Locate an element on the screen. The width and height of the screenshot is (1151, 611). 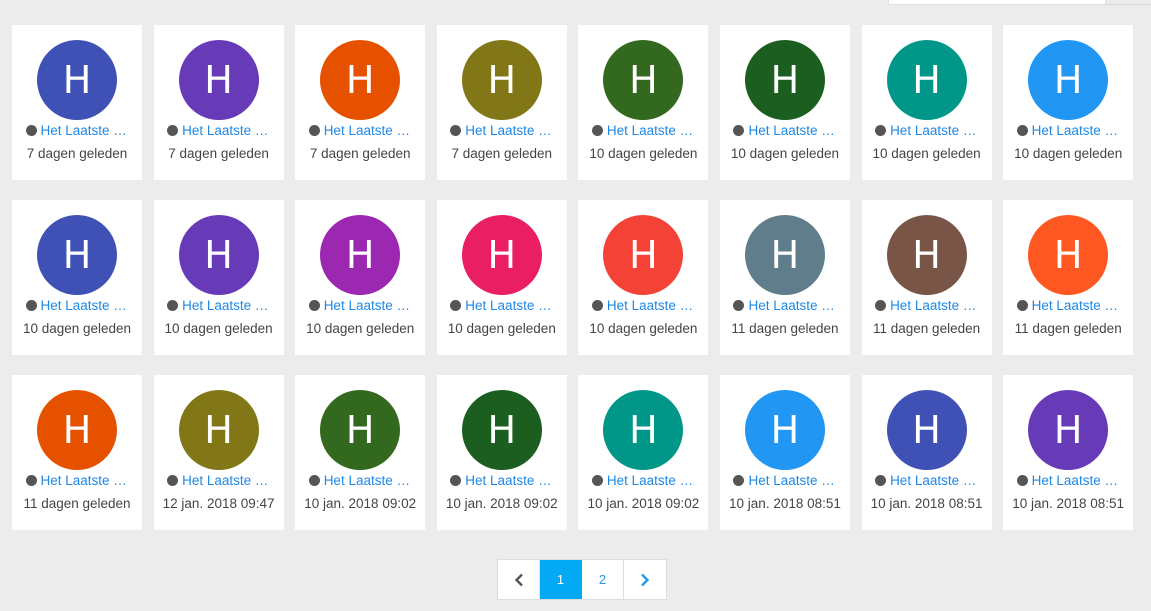
next-page-button is located at coordinates (645, 579).